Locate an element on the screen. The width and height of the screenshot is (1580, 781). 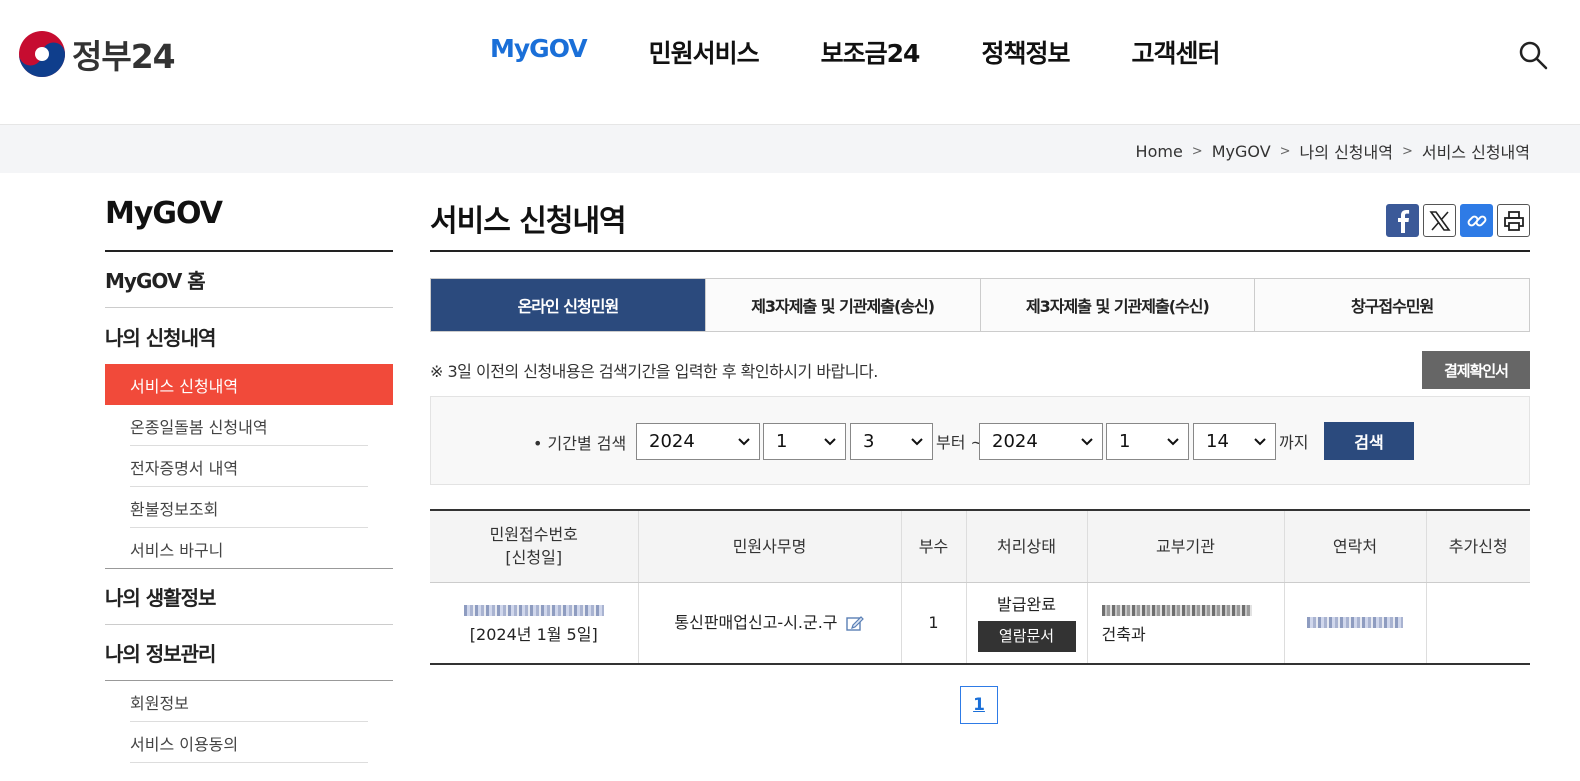
copy-link-button is located at coordinates (1476, 220).